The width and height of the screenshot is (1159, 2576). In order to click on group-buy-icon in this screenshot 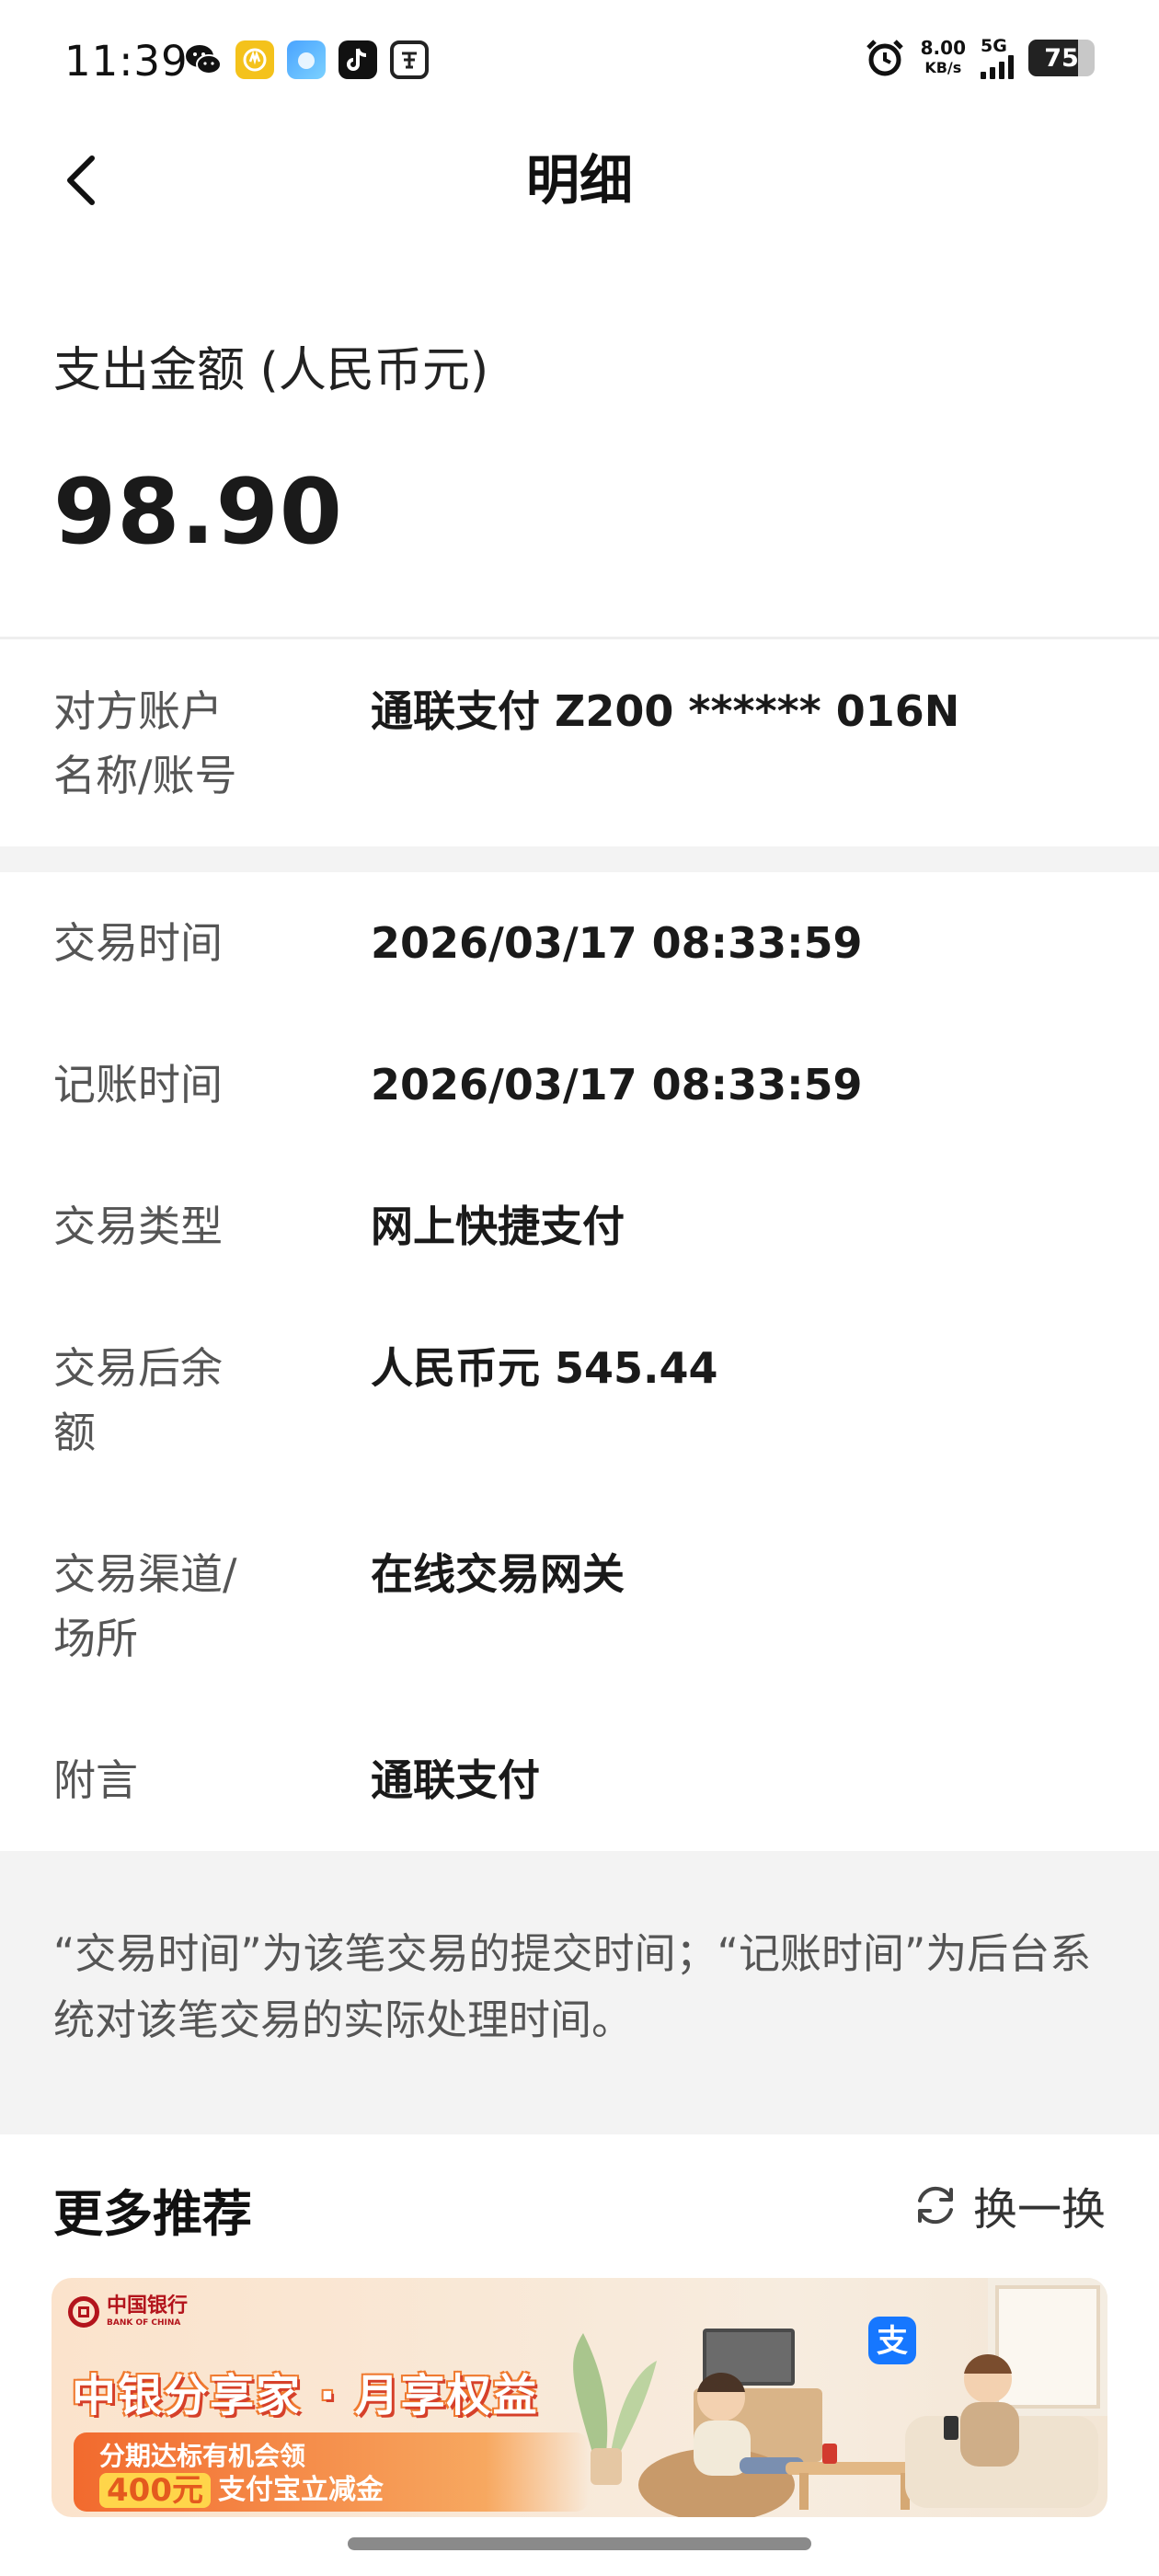, I will do `click(409, 59)`.